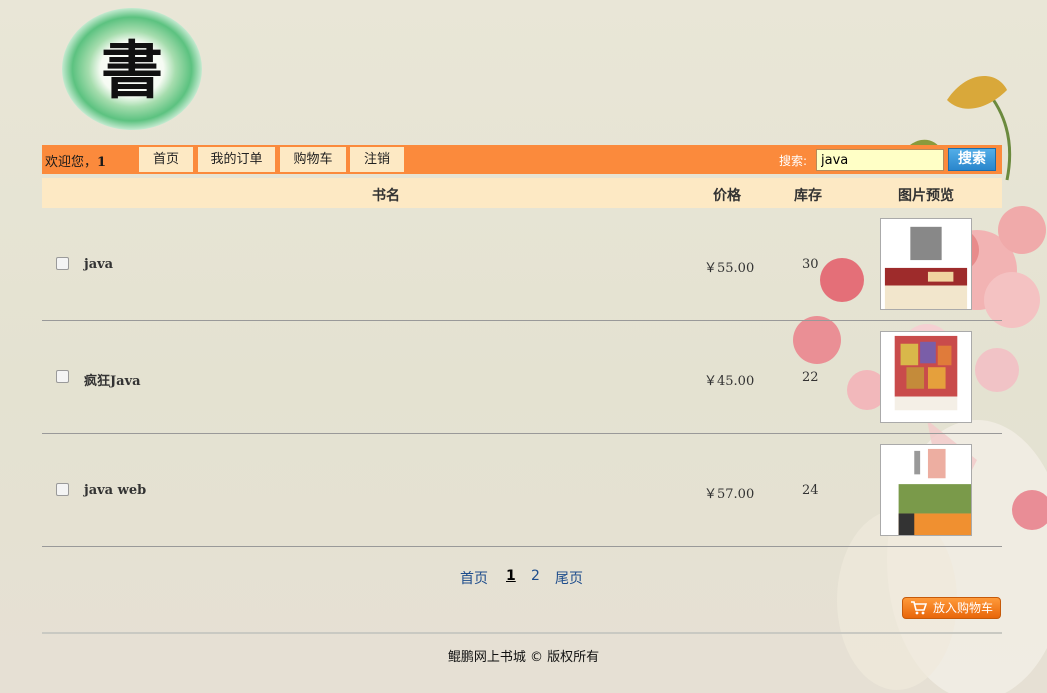  Describe the element at coordinates (523, 578) in the screenshot. I see `pagination: 首页 1 2 尾页` at that location.